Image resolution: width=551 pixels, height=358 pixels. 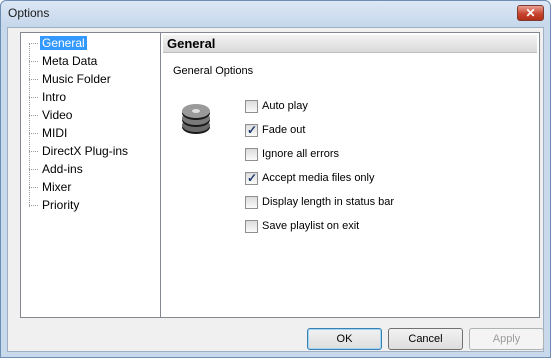 What do you see at coordinates (91, 97) in the screenshot?
I see `tree-item-intro: Intro` at bounding box center [91, 97].